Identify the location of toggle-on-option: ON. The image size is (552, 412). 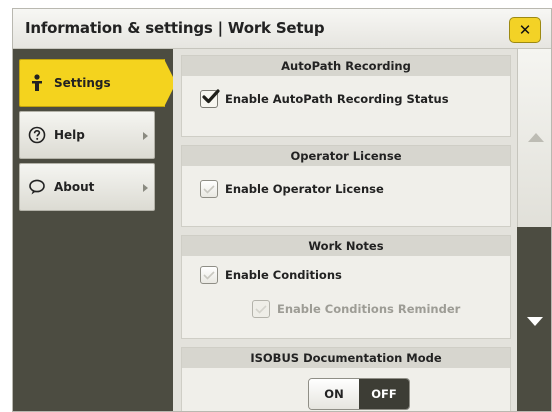
(334, 394).